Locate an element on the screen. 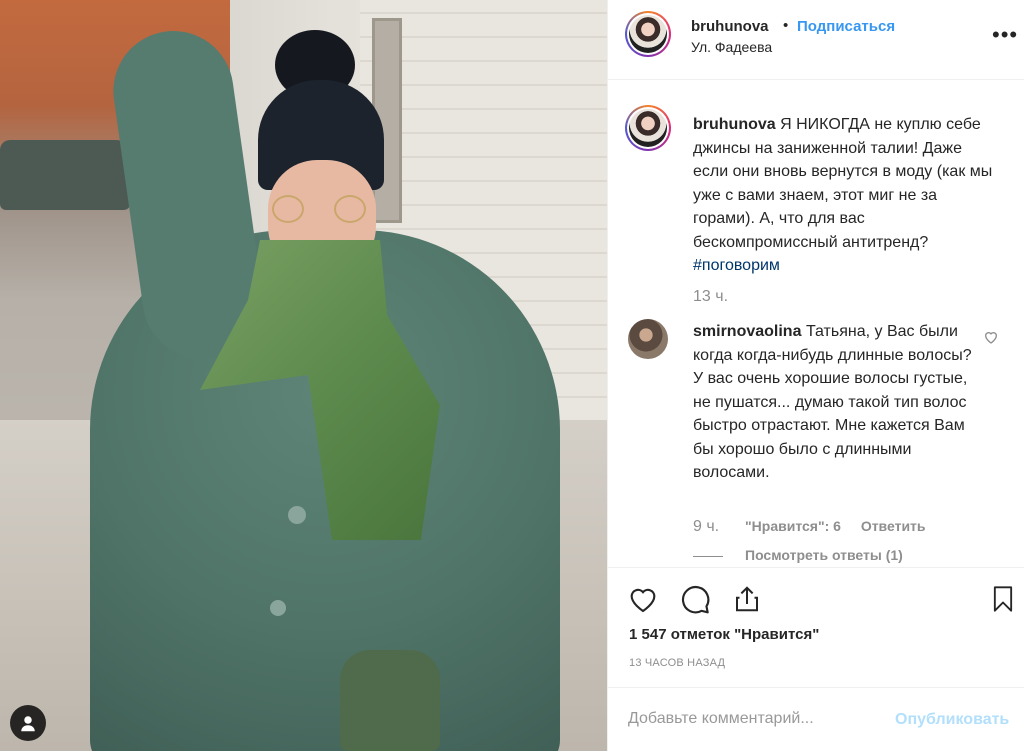 The height and width of the screenshot is (751, 1024). share-button is located at coordinates (747, 599).